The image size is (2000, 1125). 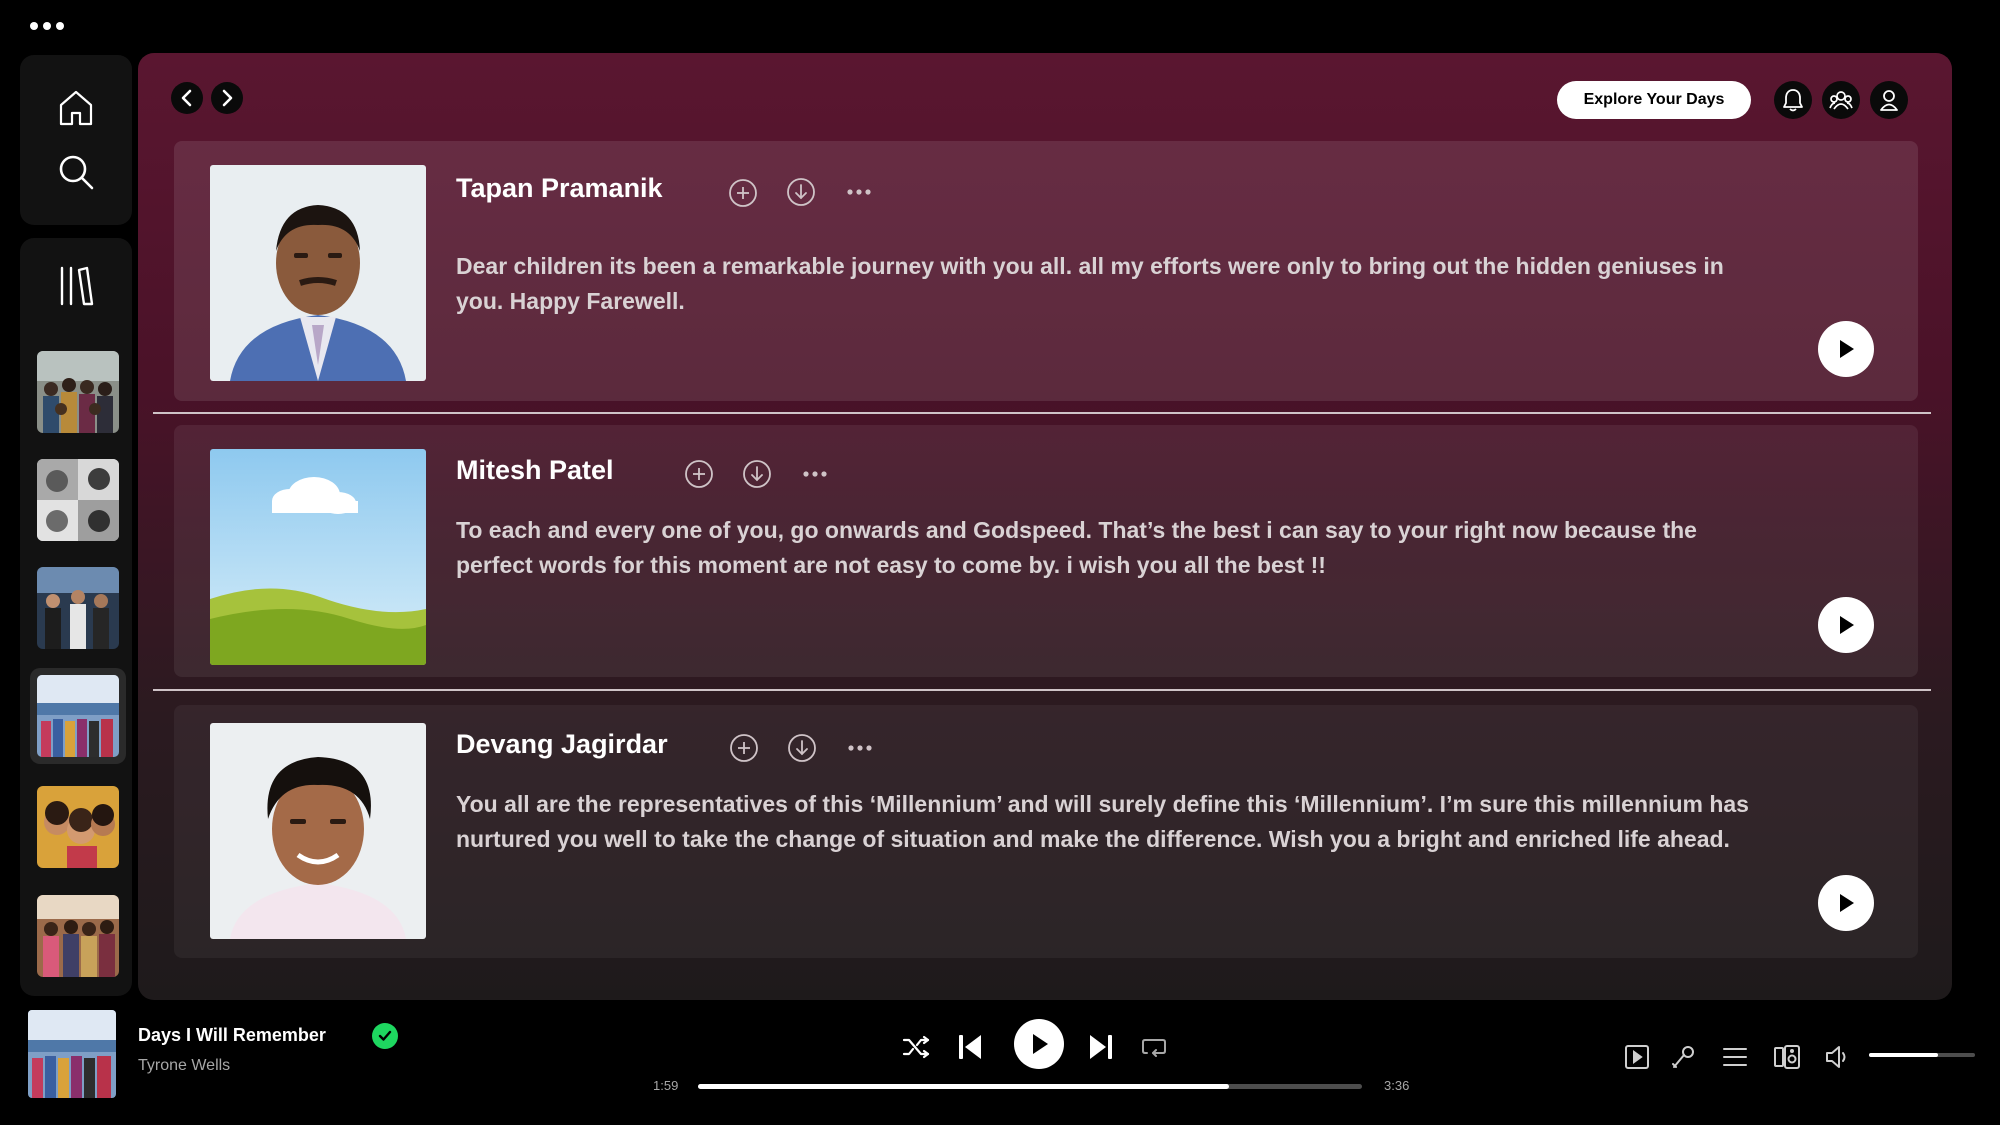 I want to click on song-artist: Tyrone Wells, so click(x=184, y=1066).